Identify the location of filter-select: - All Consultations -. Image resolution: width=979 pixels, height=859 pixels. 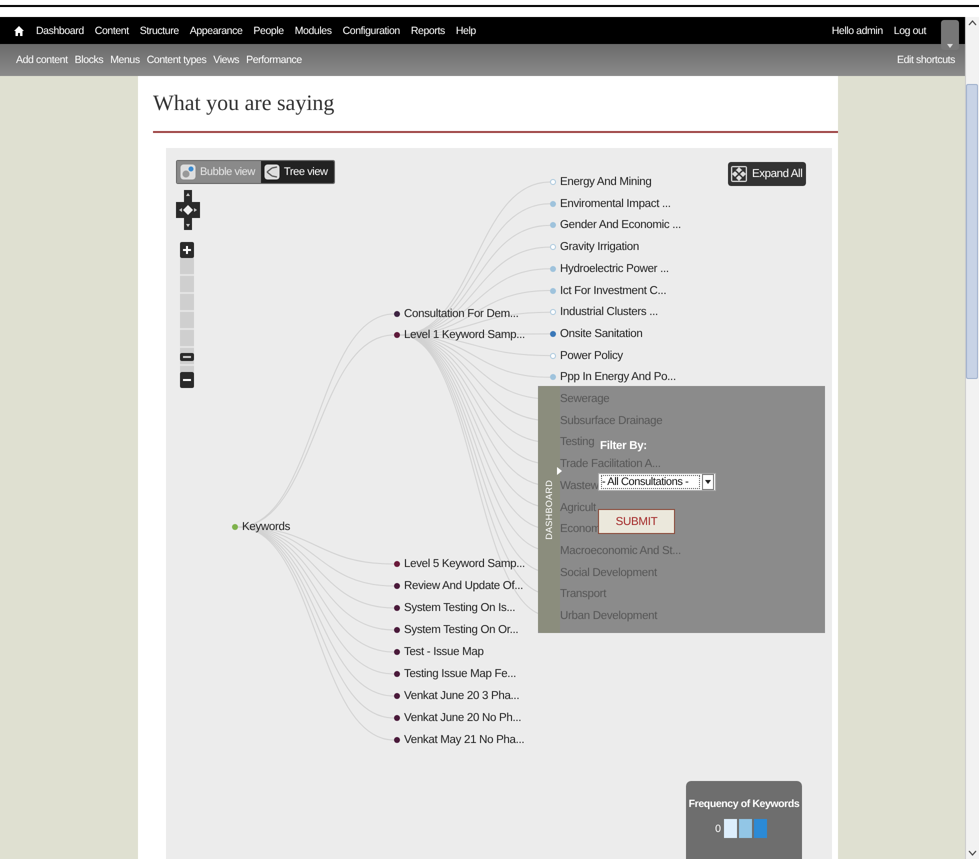
(657, 482).